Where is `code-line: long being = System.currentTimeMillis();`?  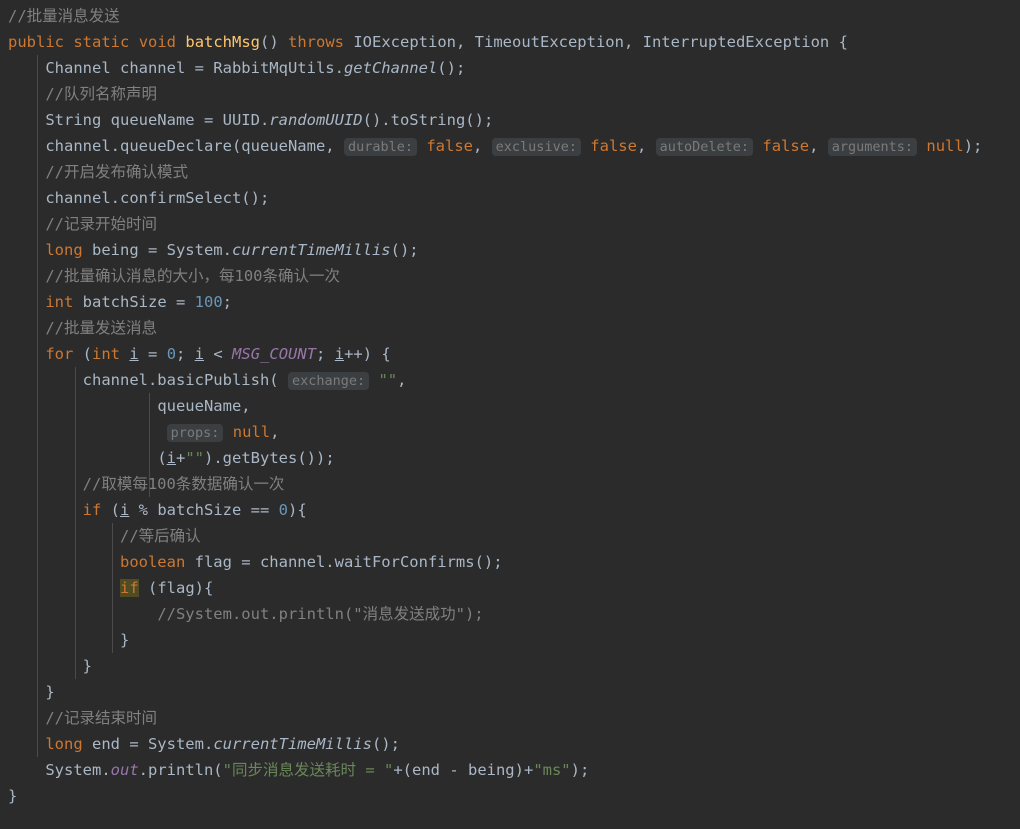 code-line: long being = System.currentTimeMillis(); is located at coordinates (514, 250).